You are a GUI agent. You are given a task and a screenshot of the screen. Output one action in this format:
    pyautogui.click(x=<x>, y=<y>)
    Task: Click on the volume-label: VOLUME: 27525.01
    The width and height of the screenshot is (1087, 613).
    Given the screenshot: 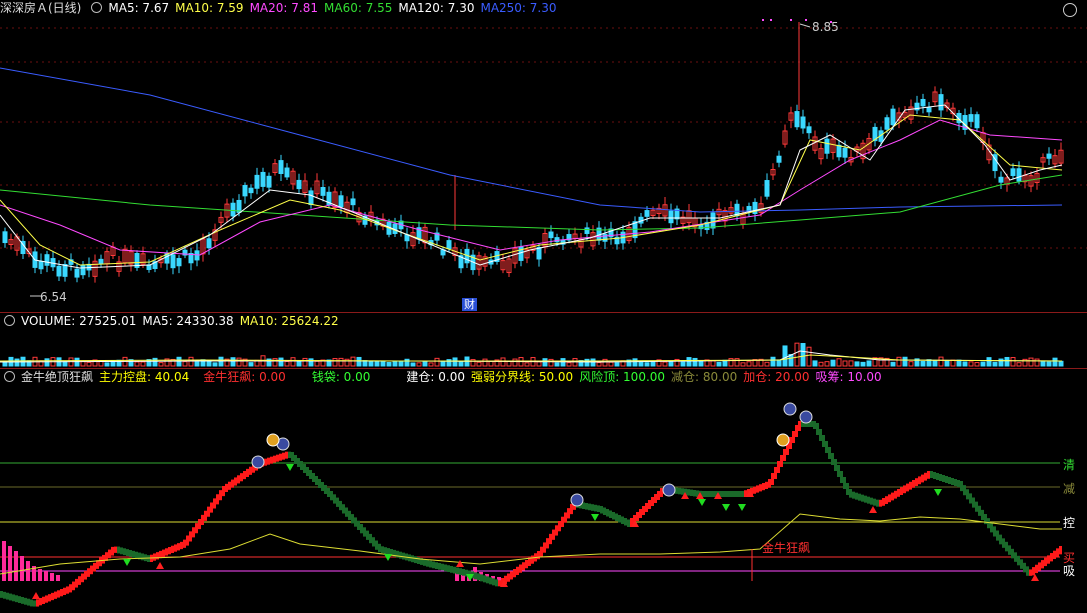 What is the action you would take?
    pyautogui.click(x=79, y=321)
    